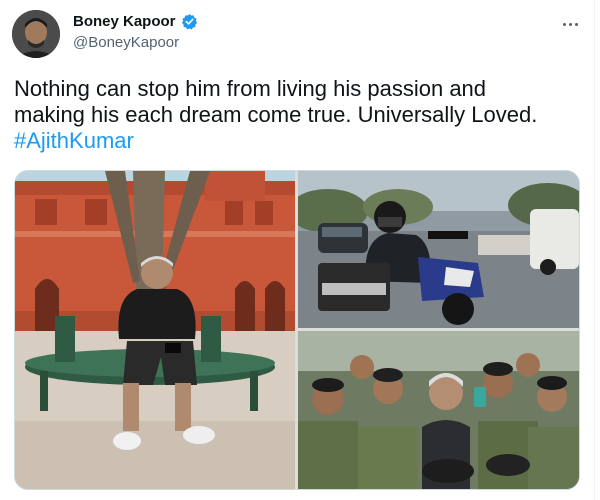 The width and height of the screenshot is (600, 500). Describe the element at coordinates (135, 32) in the screenshot. I see `author-info: Boney Kapoor @BoneyKapoor` at that location.